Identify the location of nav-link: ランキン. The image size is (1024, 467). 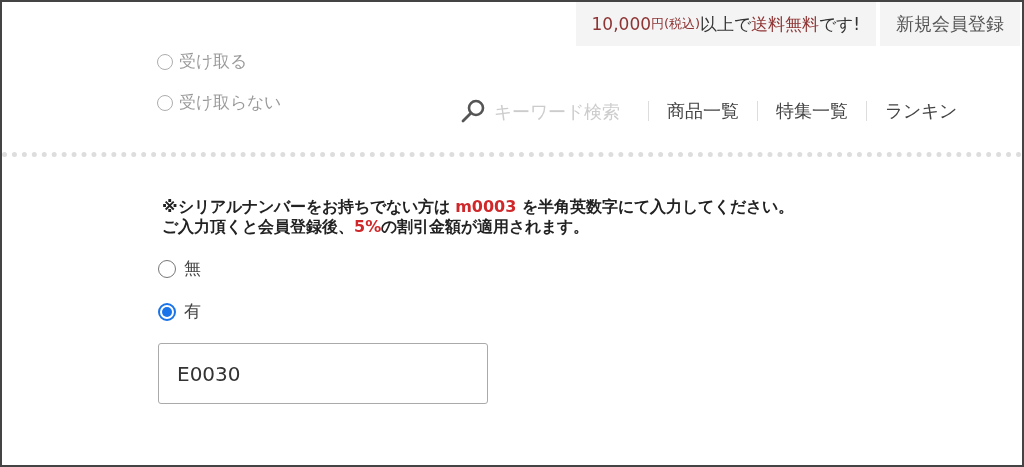
(921, 111).